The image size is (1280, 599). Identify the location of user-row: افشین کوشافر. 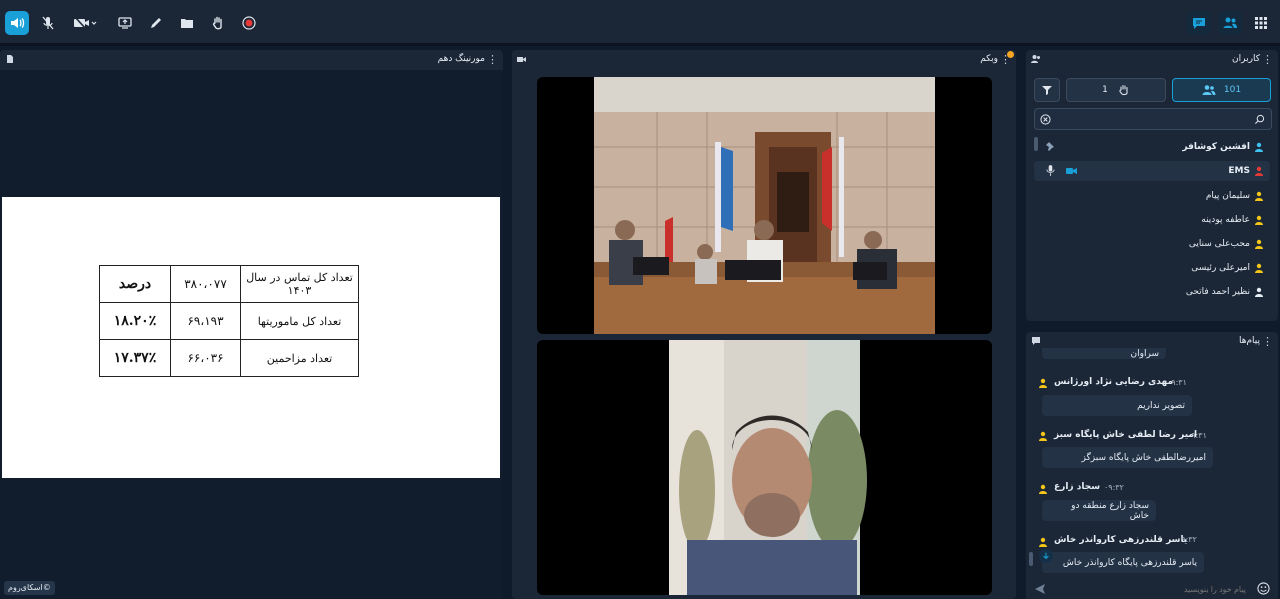
(1152, 147).